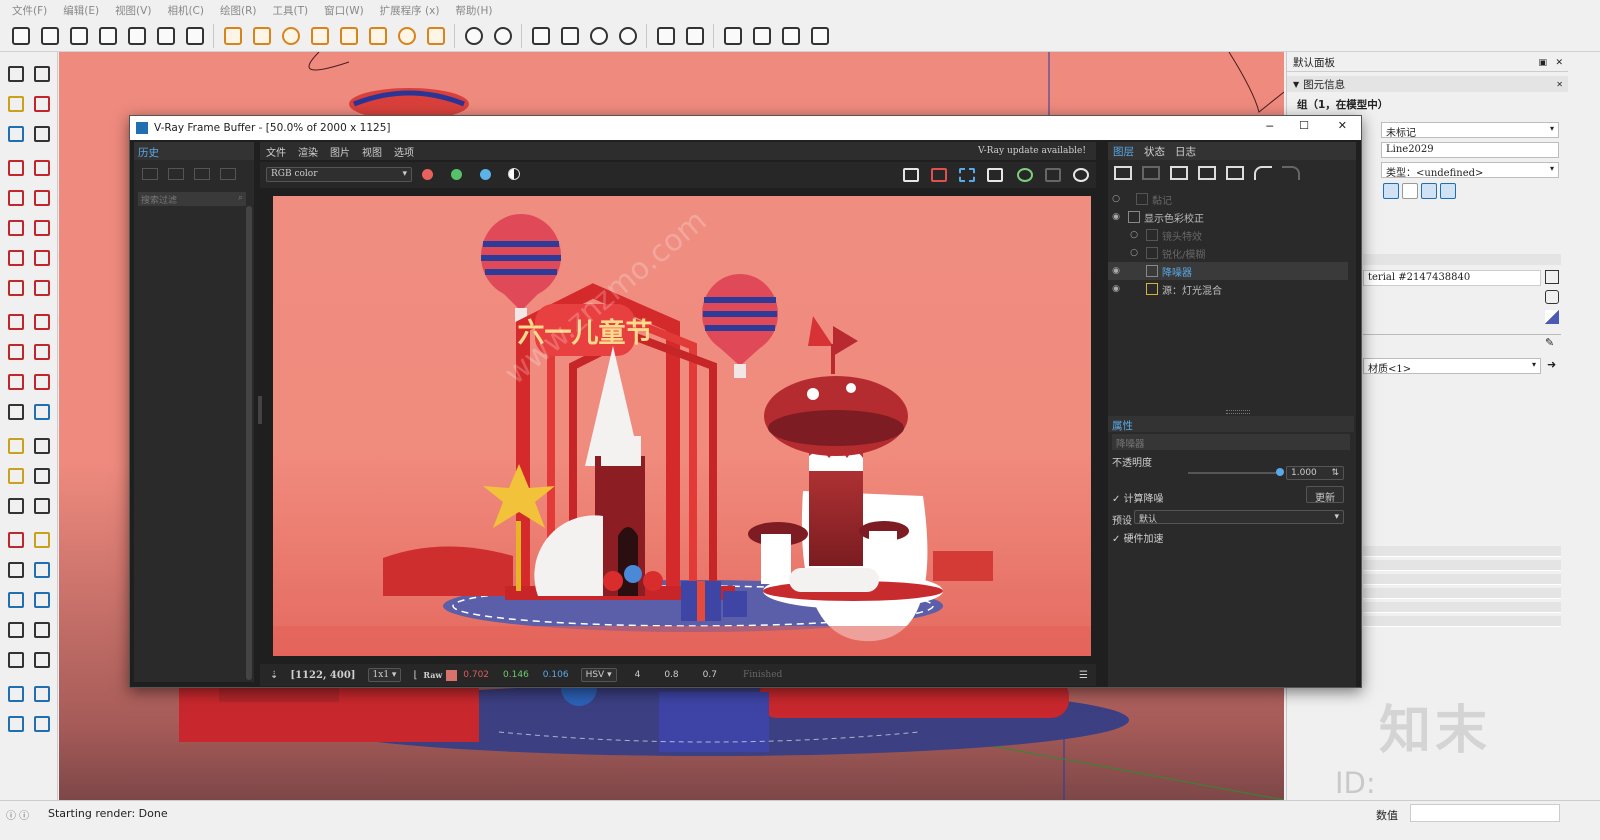 The height and width of the screenshot is (840, 1600). What do you see at coordinates (1179, 173) in the screenshot?
I see `save-layers-icon` at bounding box center [1179, 173].